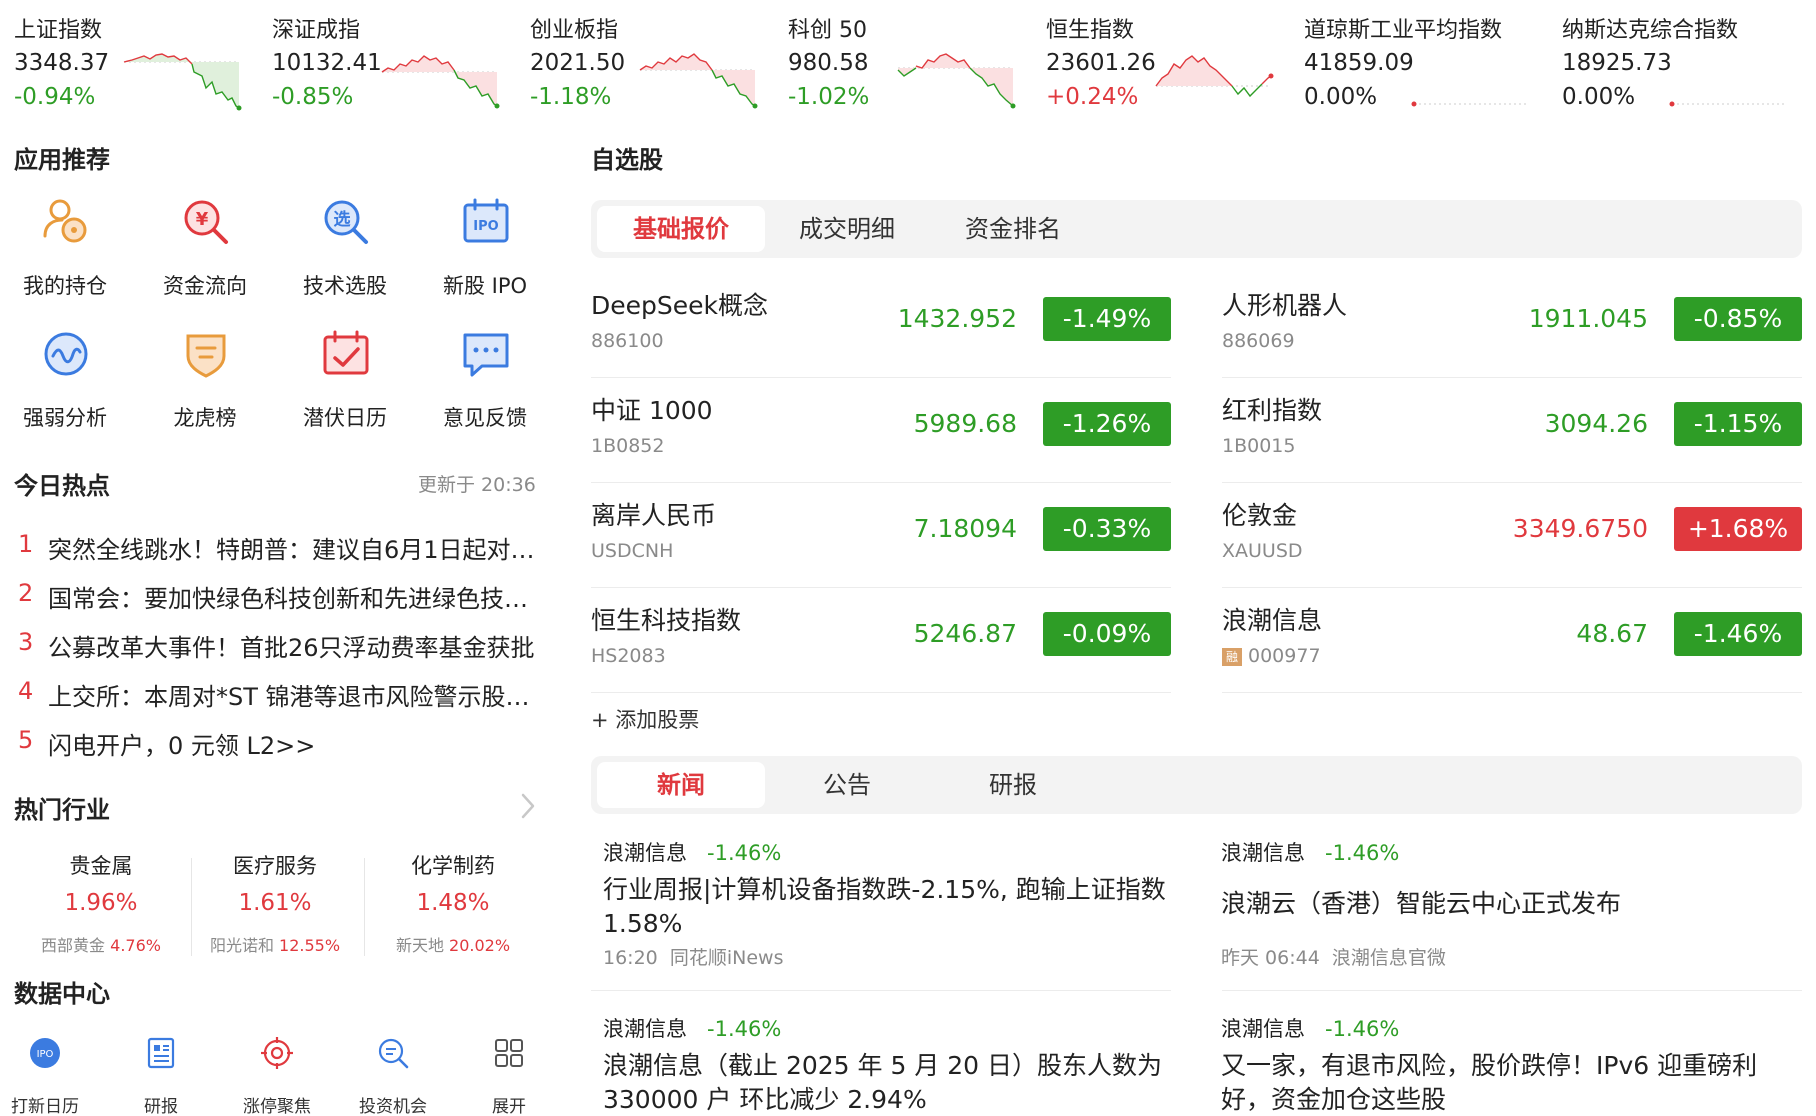 The image size is (1816, 1116). What do you see at coordinates (50, 1076) in the screenshot?
I see `data-center-ipo-calendar: IPO 打新日历` at bounding box center [50, 1076].